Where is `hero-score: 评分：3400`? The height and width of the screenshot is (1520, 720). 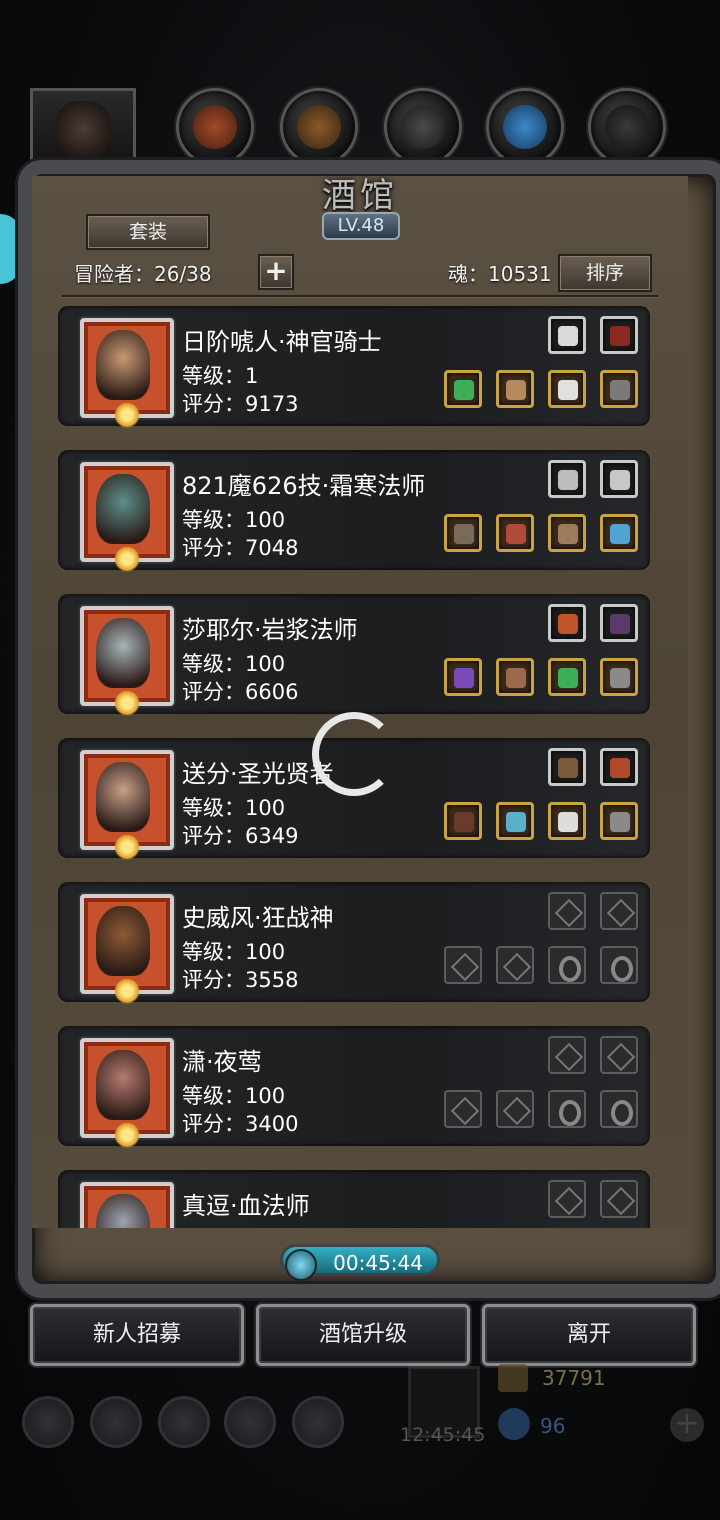 hero-score: 评分：3400 is located at coordinates (240, 1124).